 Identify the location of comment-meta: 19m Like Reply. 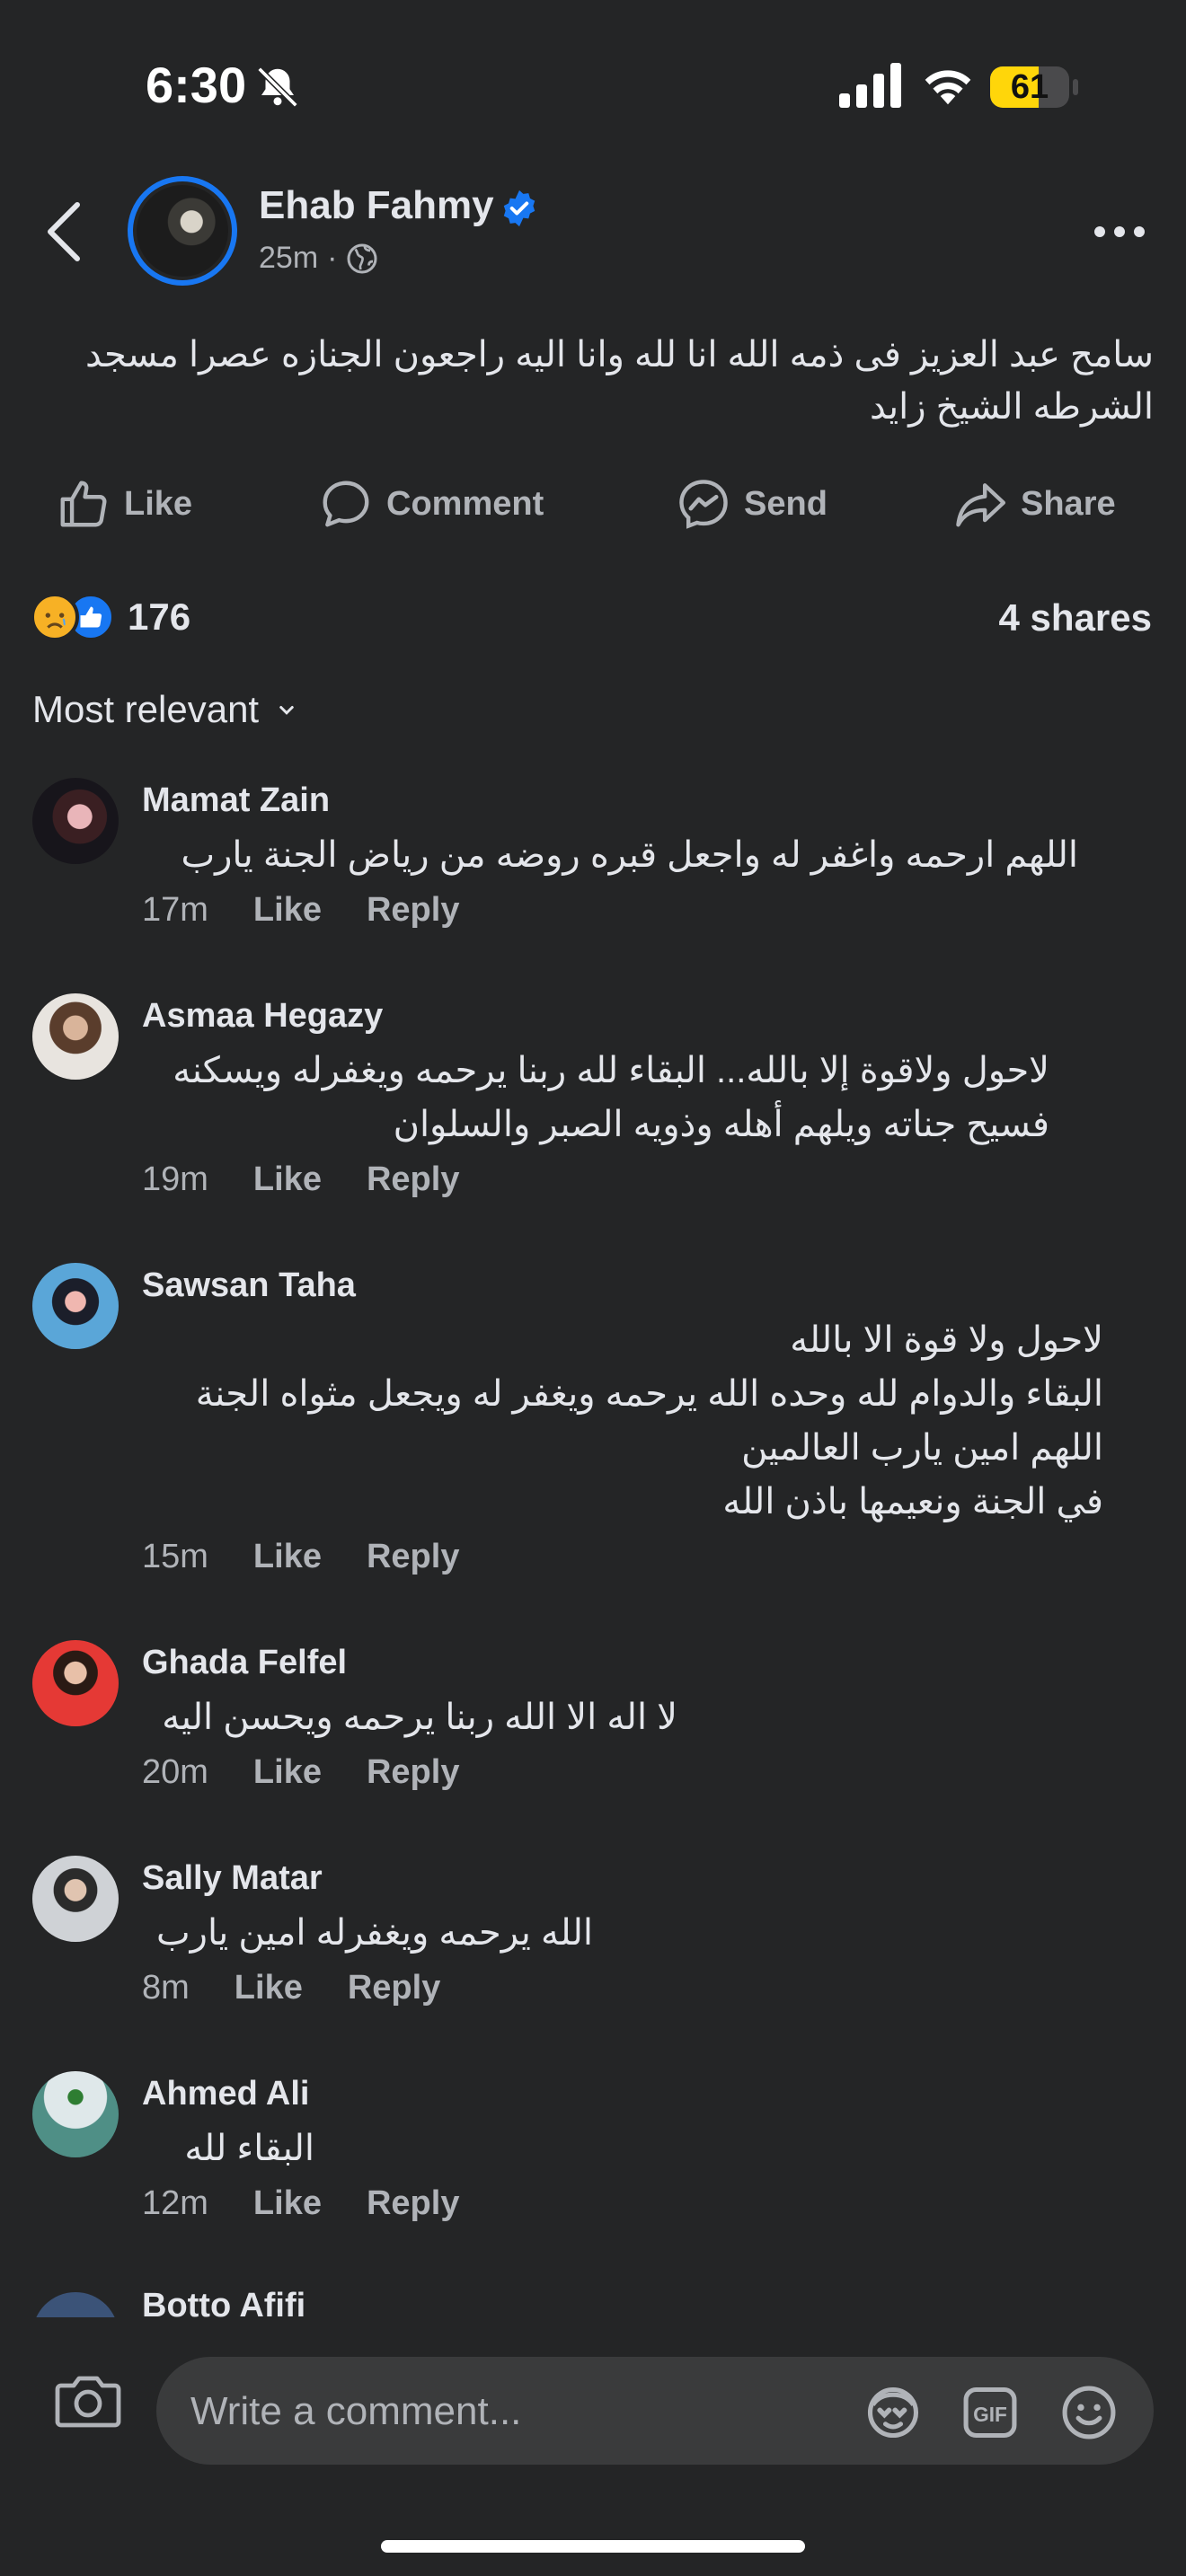
(300, 1179).